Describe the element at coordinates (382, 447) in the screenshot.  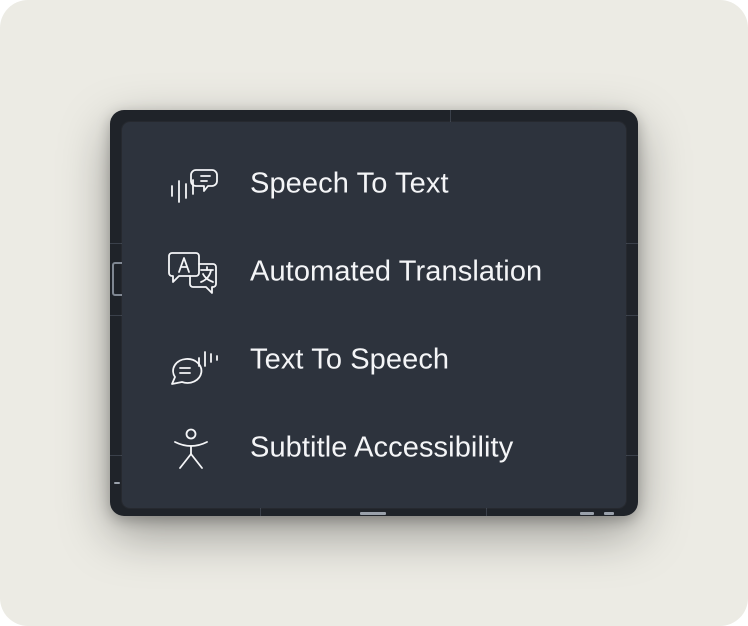
I see `menu-item-label: Subtitle Accessibility` at that location.